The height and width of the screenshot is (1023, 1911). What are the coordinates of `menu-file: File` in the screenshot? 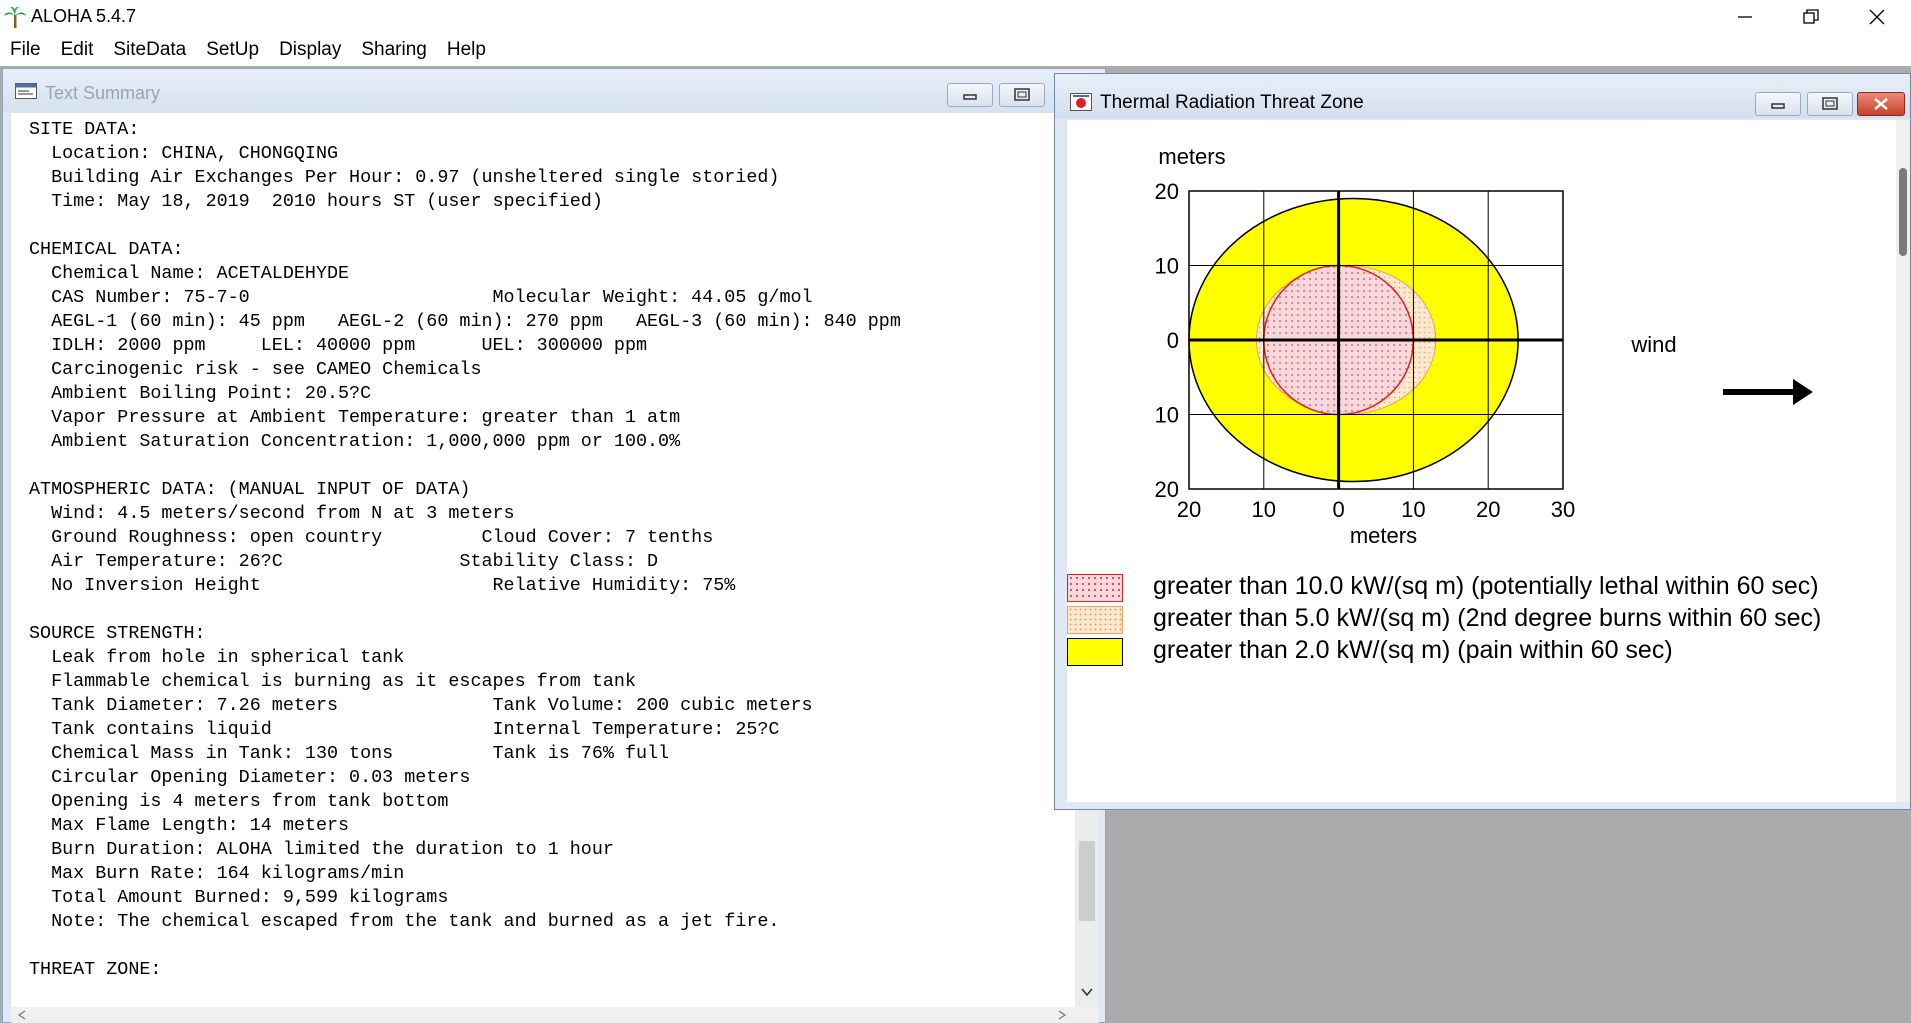 It's located at (25, 50).